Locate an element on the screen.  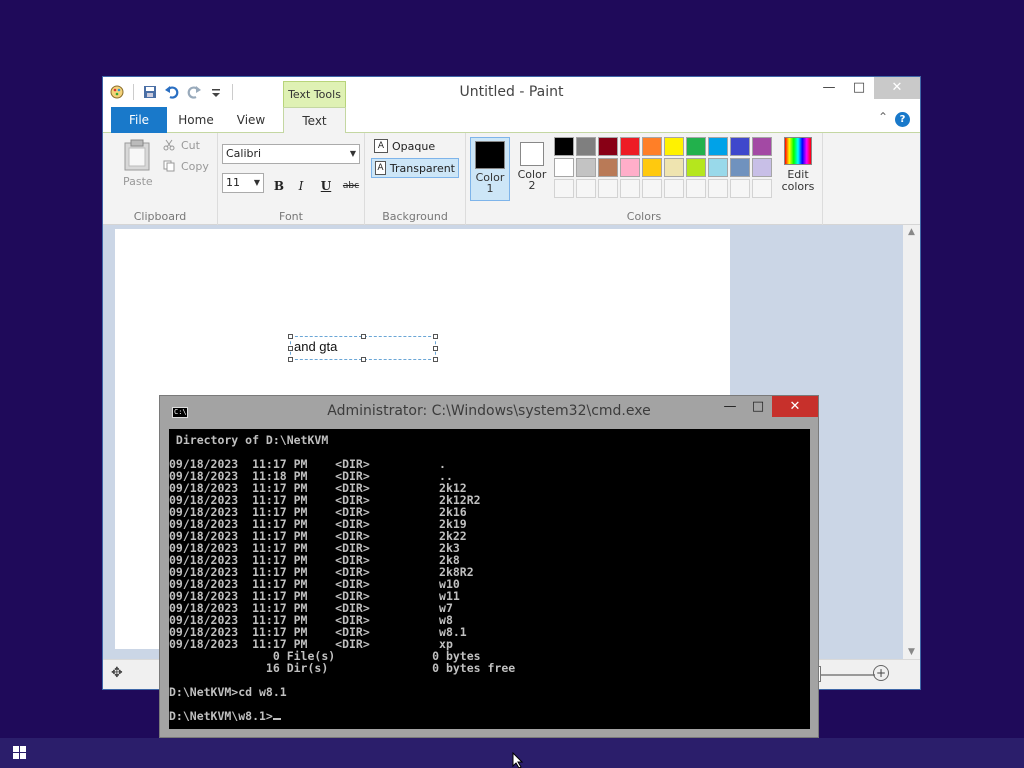
font-family-dropdown: Calibri ▼ is located at coordinates (291, 154).